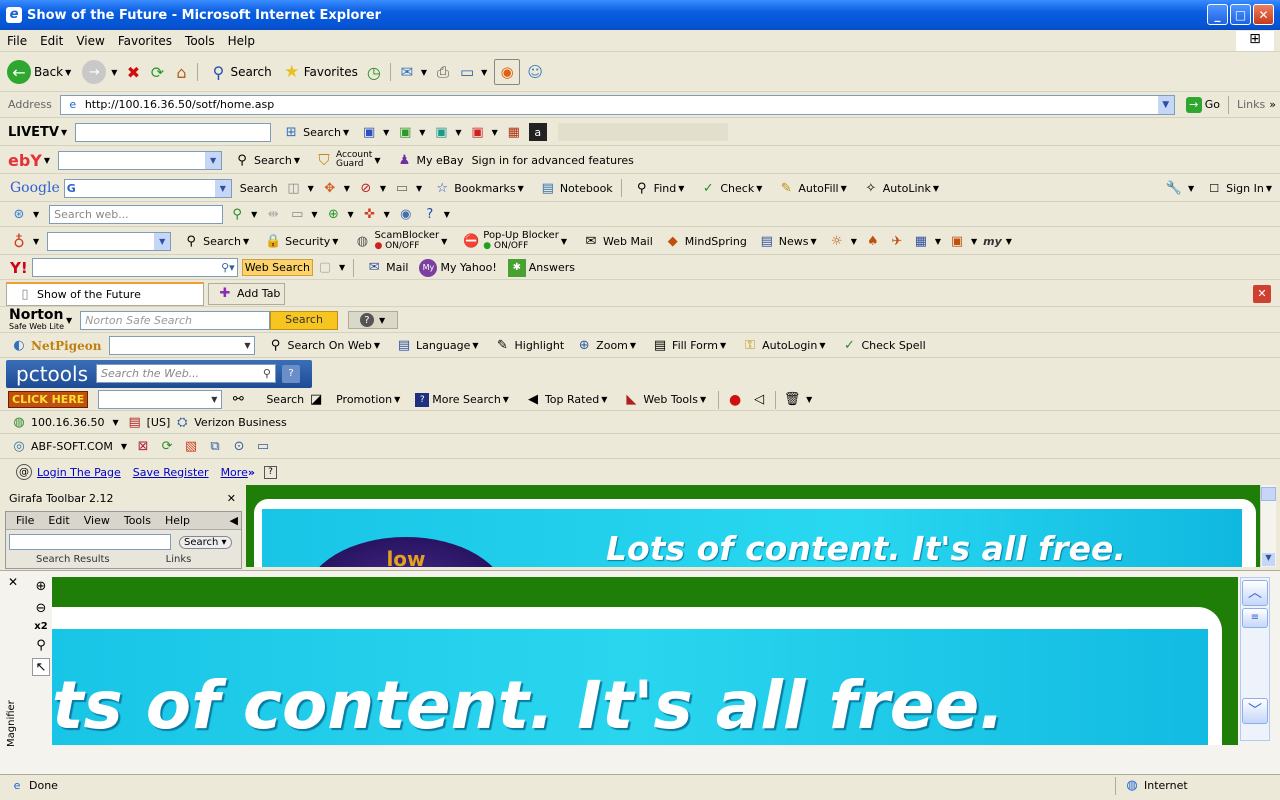  What do you see at coordinates (348, 160) in the screenshot?
I see `account-guard-button: ⛉ Account Guard ▼` at bounding box center [348, 160].